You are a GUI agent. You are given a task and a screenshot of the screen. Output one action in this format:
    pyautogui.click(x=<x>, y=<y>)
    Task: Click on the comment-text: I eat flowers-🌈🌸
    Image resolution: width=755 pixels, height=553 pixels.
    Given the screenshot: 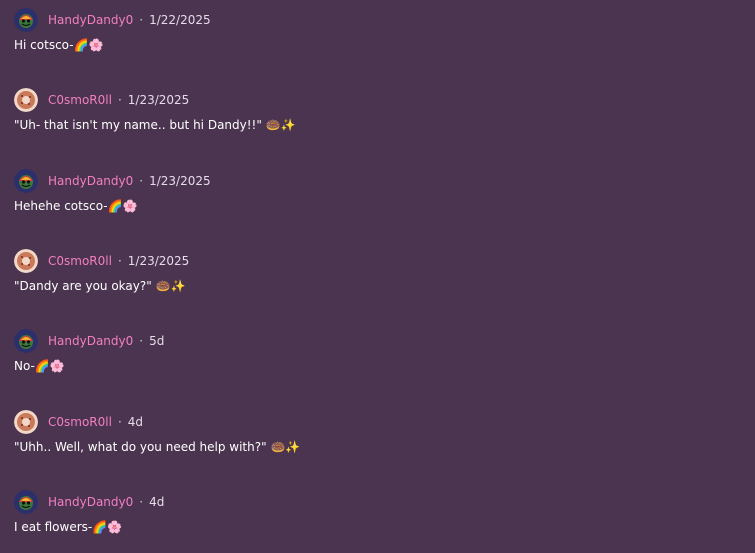 What is the action you would take?
    pyautogui.click(x=68, y=527)
    